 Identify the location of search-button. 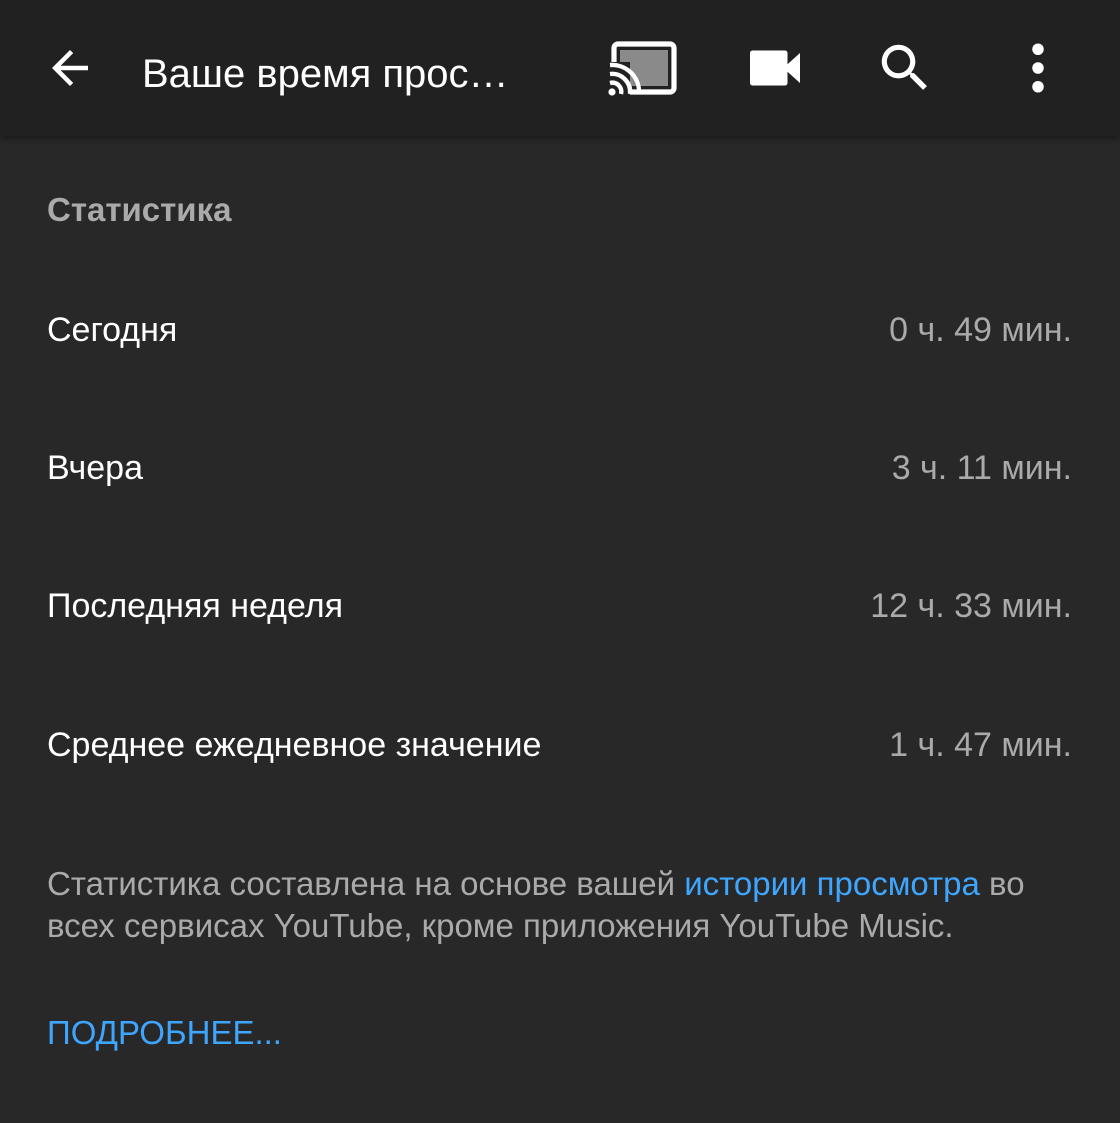
(905, 68).